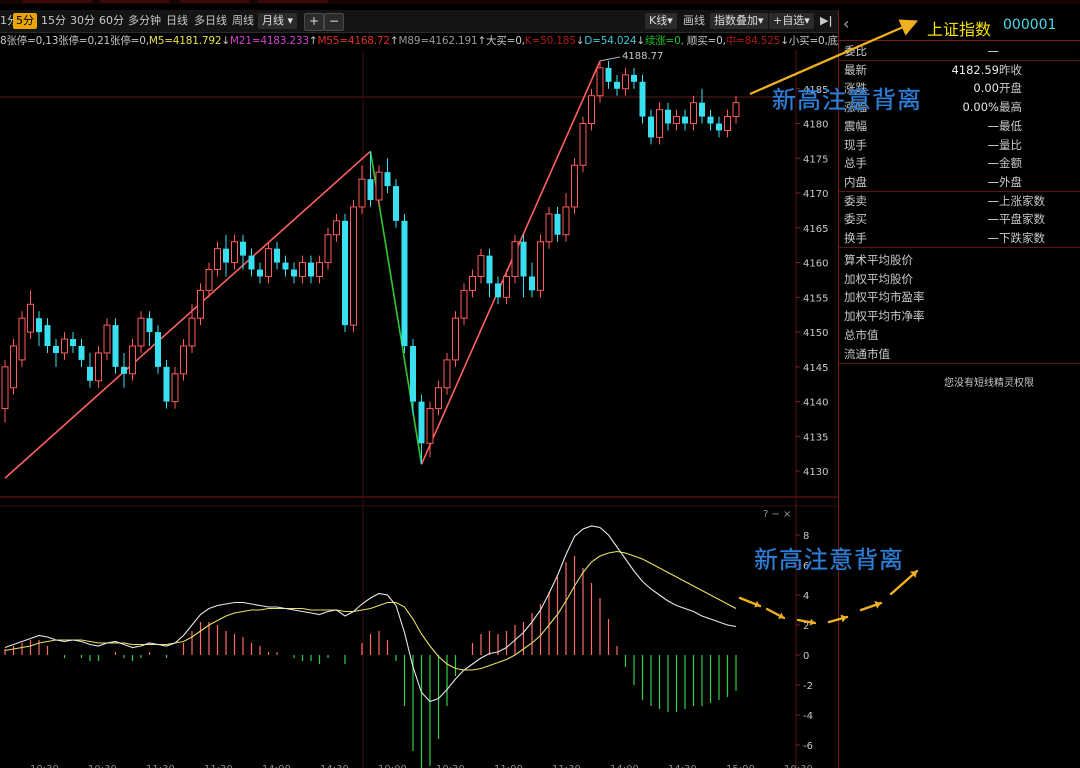  What do you see at coordinates (989, 383) in the screenshot?
I see `permission-notice: 您没有短线精灵权限` at bounding box center [989, 383].